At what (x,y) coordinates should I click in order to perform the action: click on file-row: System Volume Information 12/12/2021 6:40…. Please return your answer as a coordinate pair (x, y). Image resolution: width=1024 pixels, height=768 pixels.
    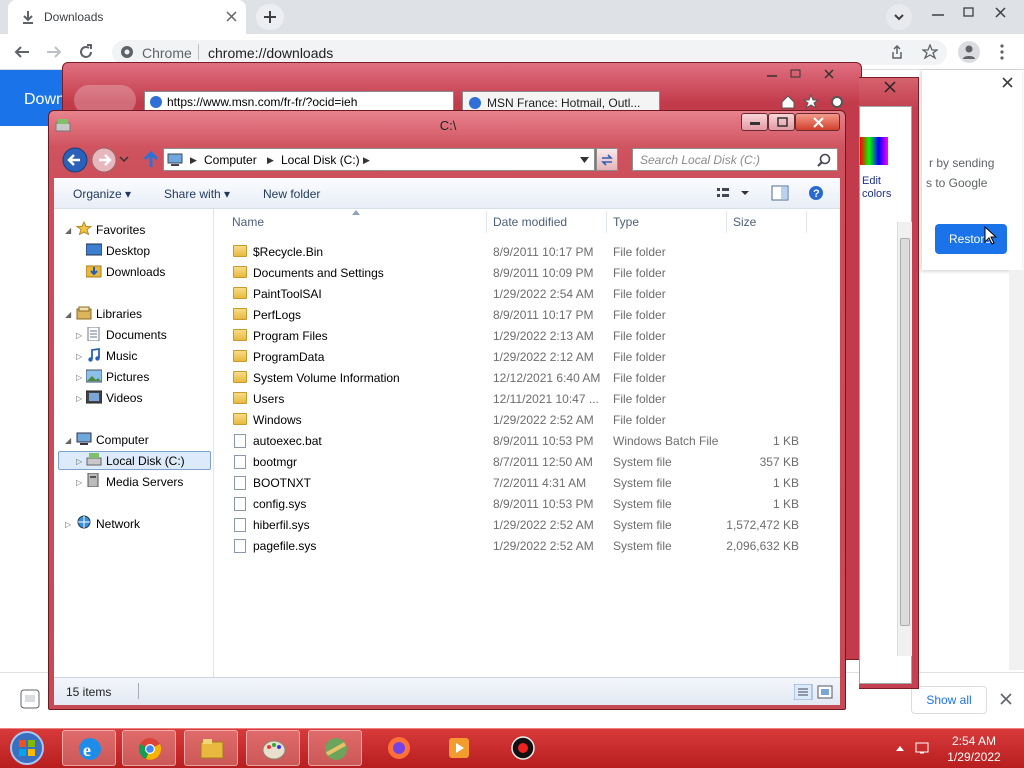
    Looking at the image, I should click on (520, 377).